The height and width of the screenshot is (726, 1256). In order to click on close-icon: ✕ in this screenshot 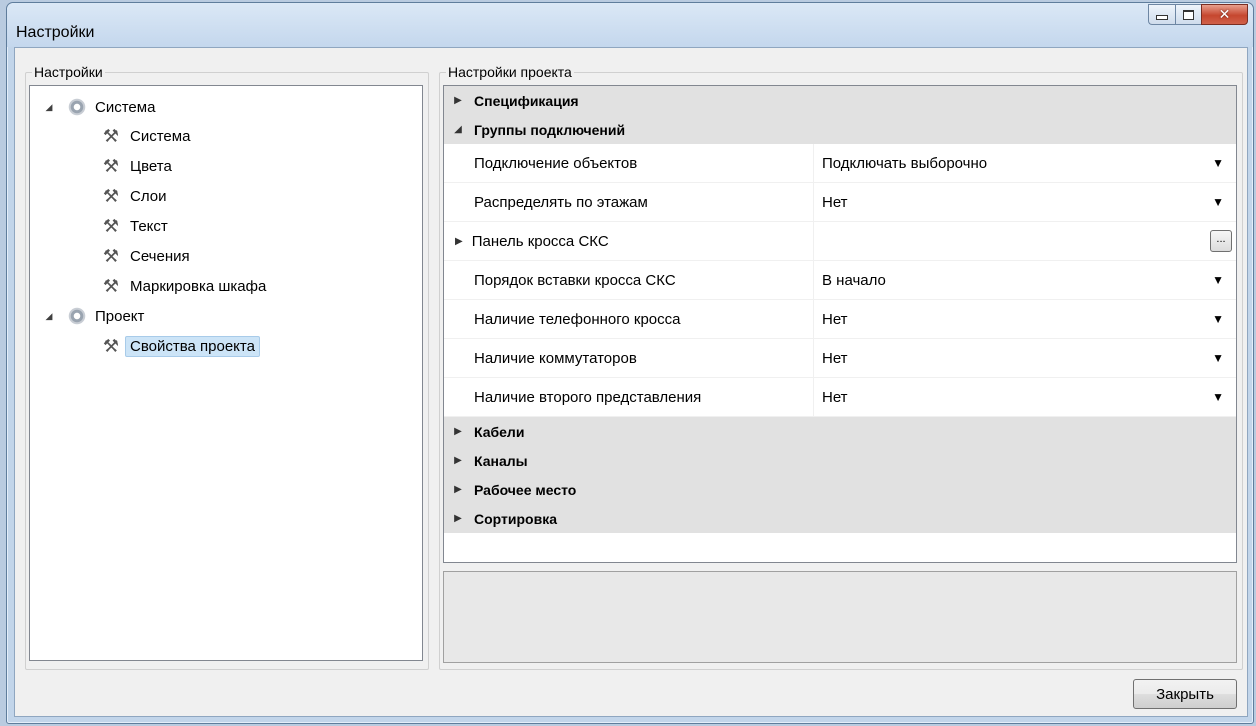, I will do `click(1224, 14)`.